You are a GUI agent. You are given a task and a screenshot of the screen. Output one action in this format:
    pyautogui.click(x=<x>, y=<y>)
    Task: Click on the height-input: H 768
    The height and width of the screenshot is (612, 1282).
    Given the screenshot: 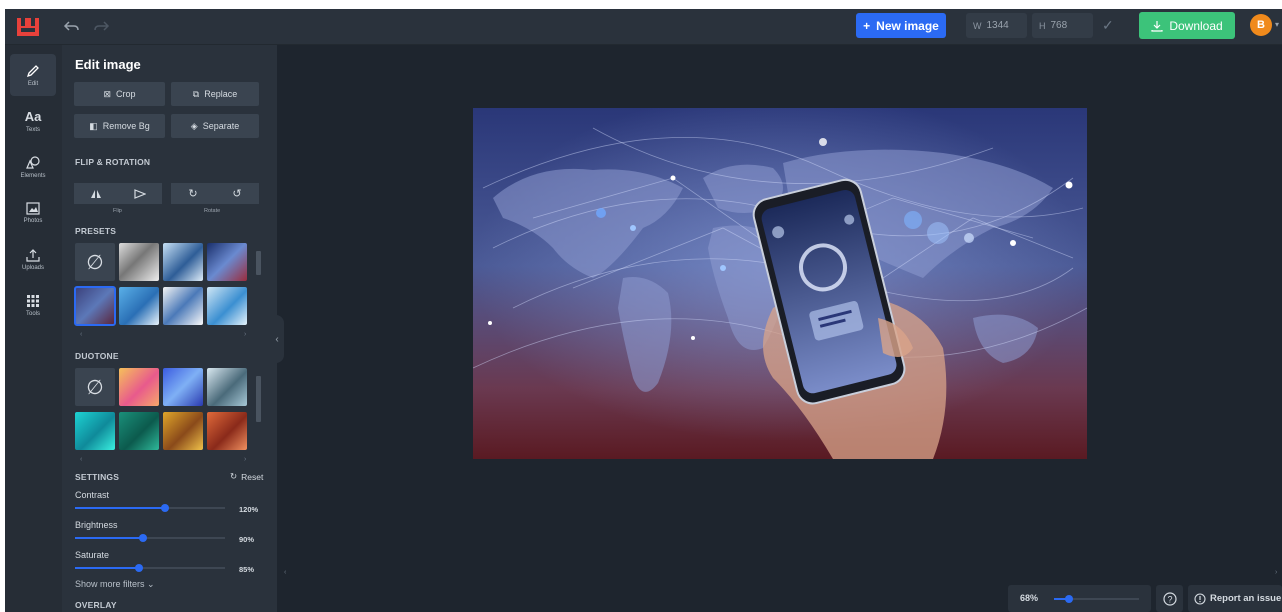 What is the action you would take?
    pyautogui.click(x=1062, y=25)
    